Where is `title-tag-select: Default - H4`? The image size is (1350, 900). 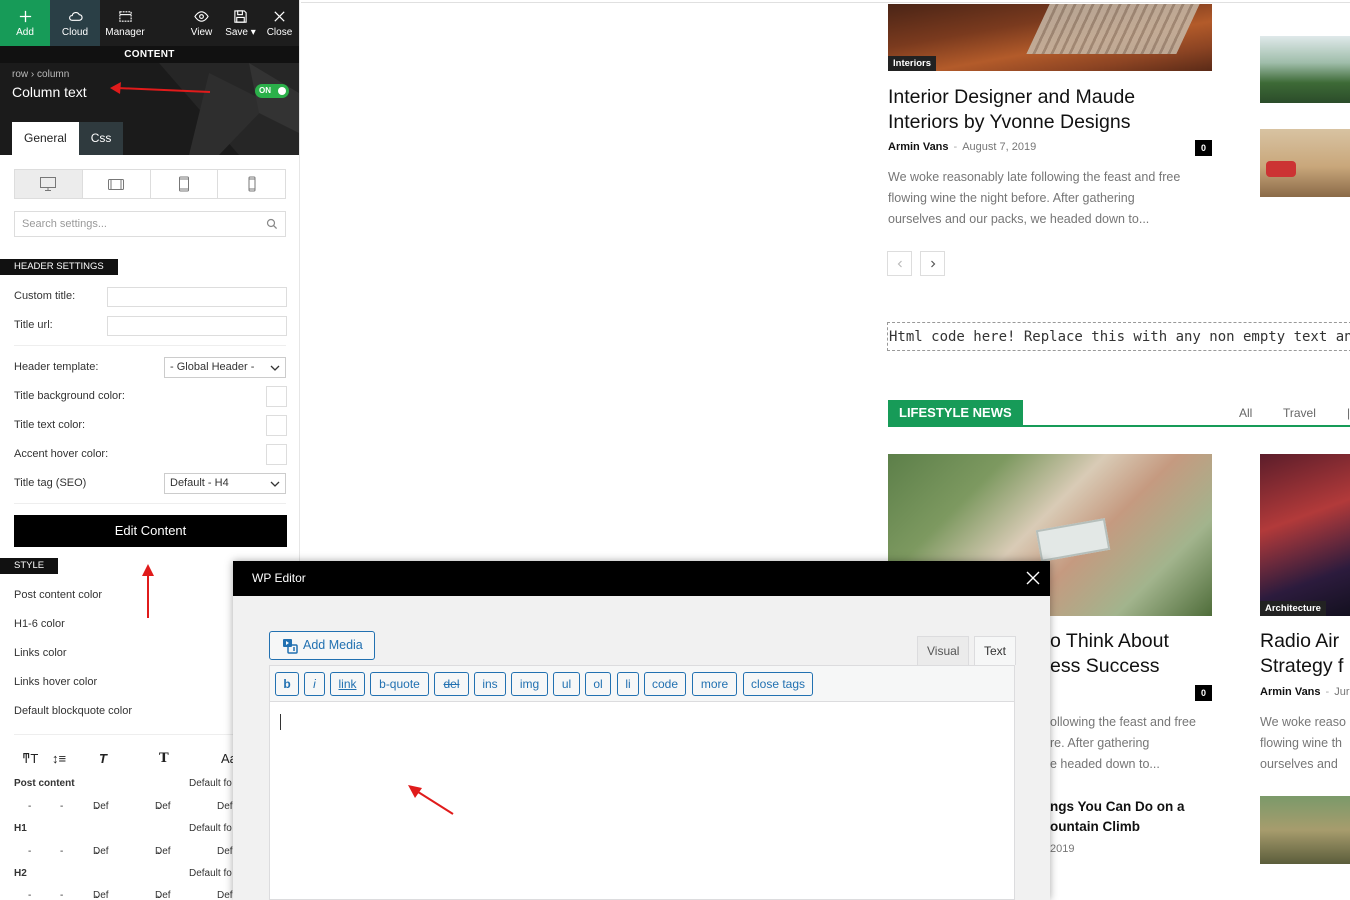
title-tag-select: Default - H4 is located at coordinates (225, 483).